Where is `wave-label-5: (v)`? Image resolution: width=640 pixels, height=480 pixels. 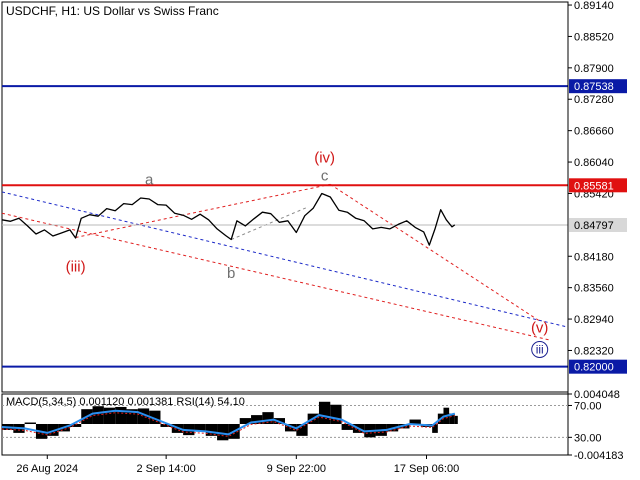 wave-label-5: (v) is located at coordinates (540, 328).